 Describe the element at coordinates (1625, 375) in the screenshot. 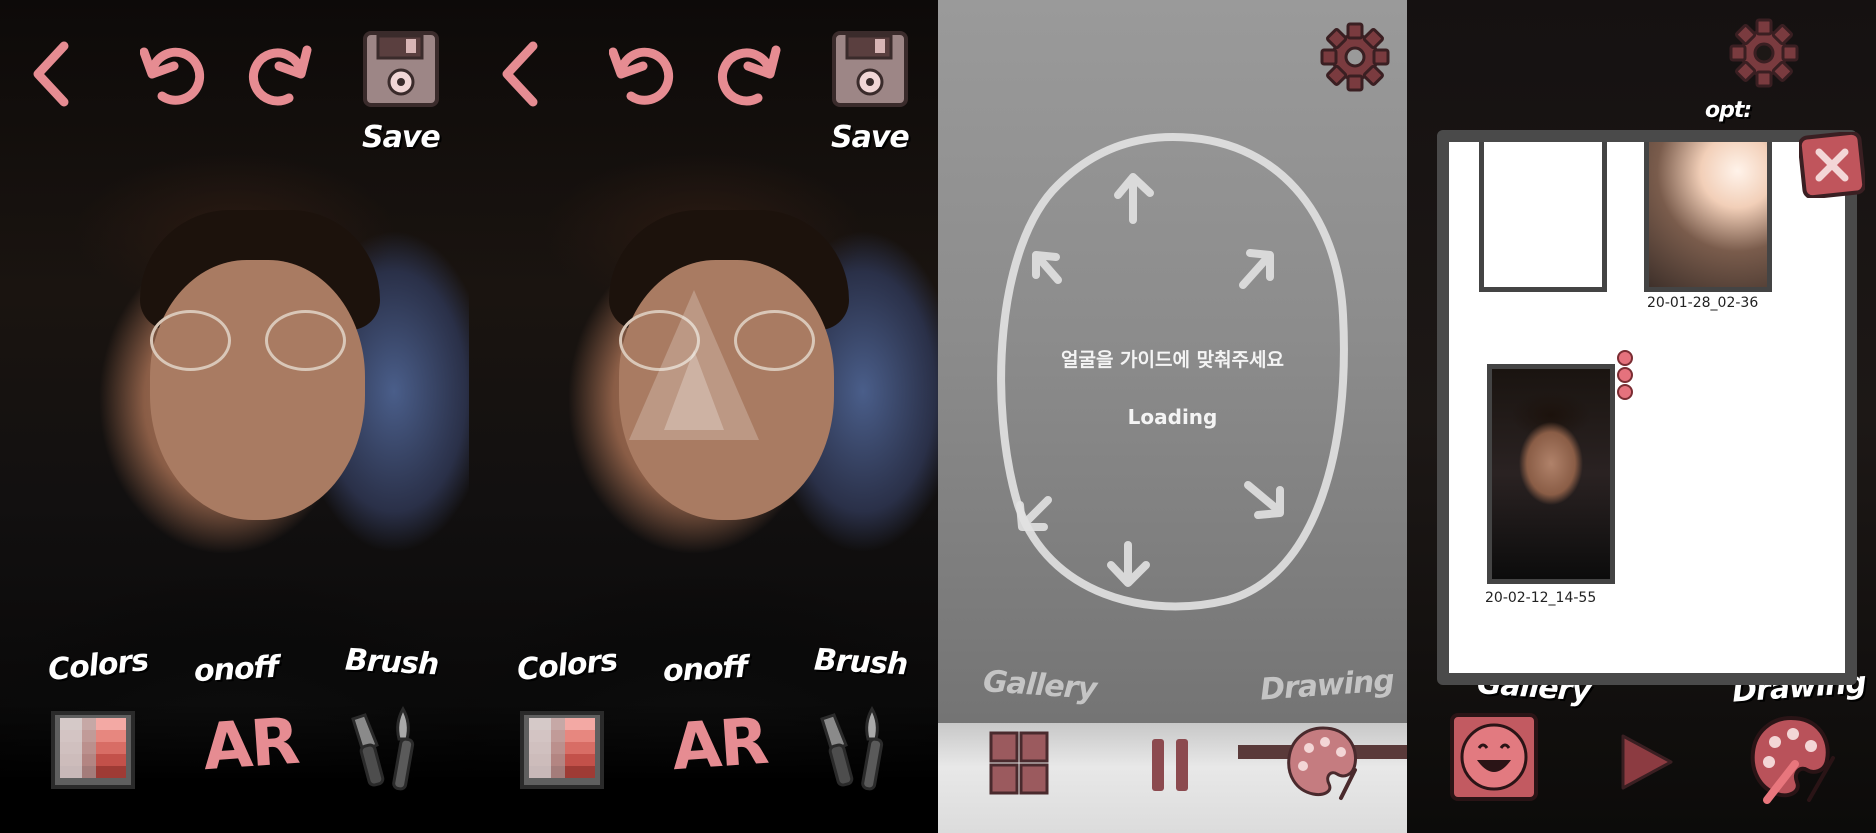

I see `thumbnail-menu-icon` at that location.